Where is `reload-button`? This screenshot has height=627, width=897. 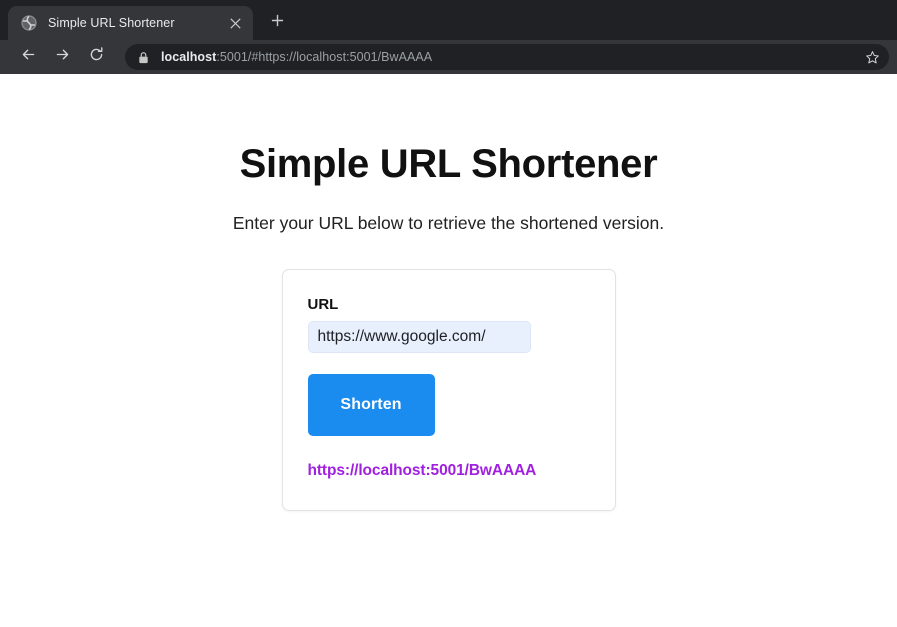
reload-button is located at coordinates (96, 57).